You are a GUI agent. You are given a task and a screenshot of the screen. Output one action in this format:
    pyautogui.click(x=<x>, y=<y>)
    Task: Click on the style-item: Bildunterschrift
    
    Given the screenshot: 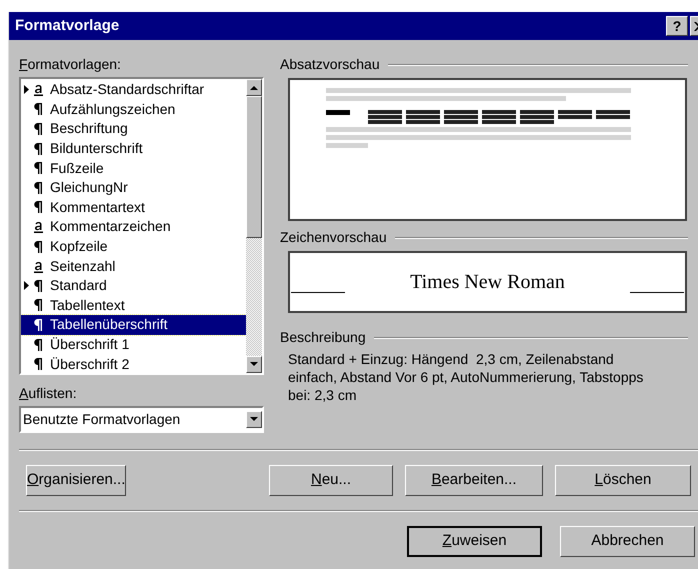 What is the action you would take?
    pyautogui.click(x=133, y=148)
    